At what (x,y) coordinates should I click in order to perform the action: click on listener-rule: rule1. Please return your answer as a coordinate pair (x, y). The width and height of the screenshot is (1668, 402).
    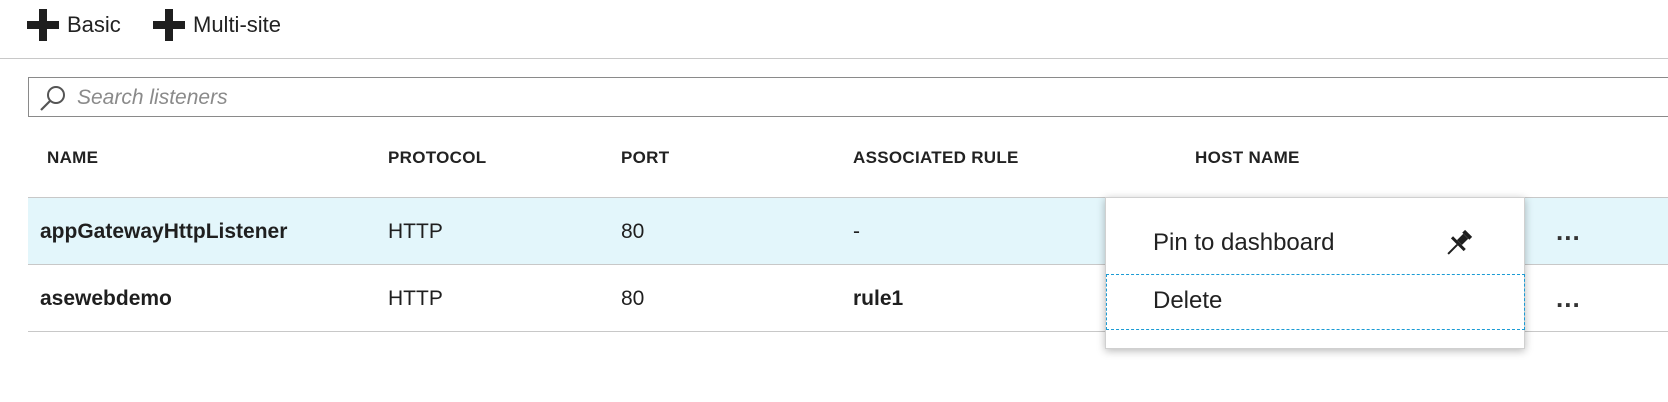
    Looking at the image, I should click on (878, 298).